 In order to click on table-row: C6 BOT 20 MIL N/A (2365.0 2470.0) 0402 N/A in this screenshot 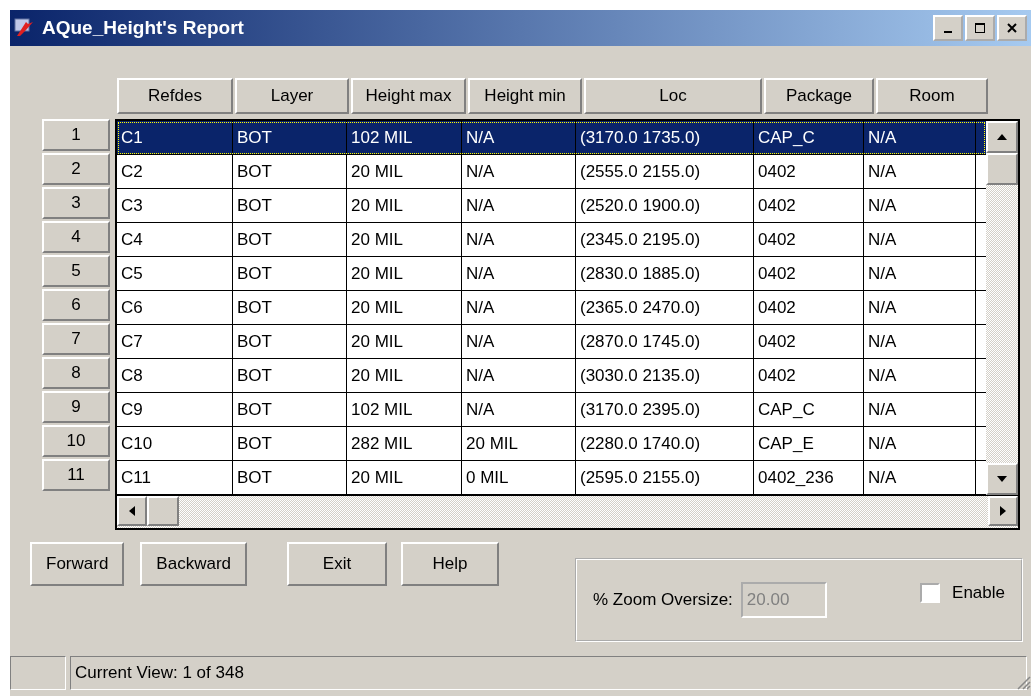, I will do `click(551, 308)`.